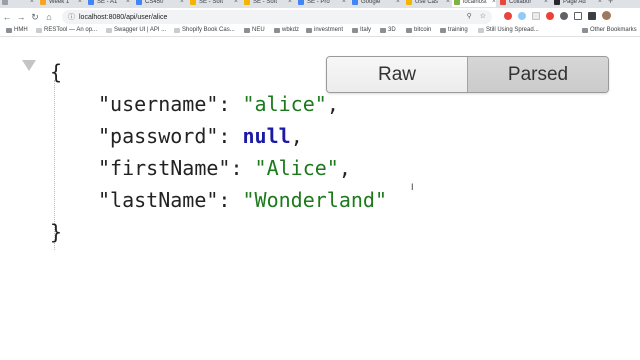  I want to click on parsed-button: Parsed, so click(538, 74).